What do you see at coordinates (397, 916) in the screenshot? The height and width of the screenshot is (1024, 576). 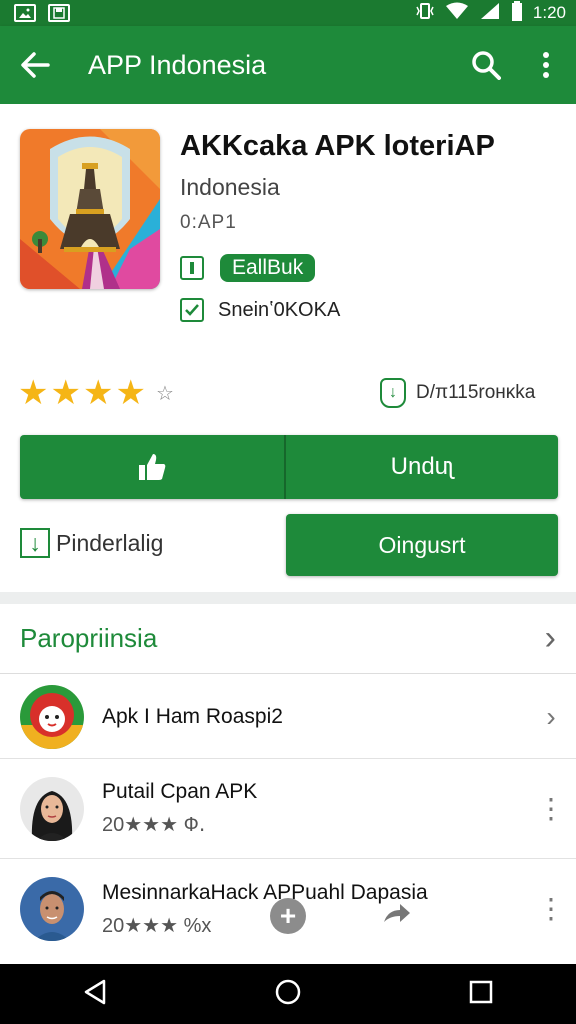 I see `share-icon` at bounding box center [397, 916].